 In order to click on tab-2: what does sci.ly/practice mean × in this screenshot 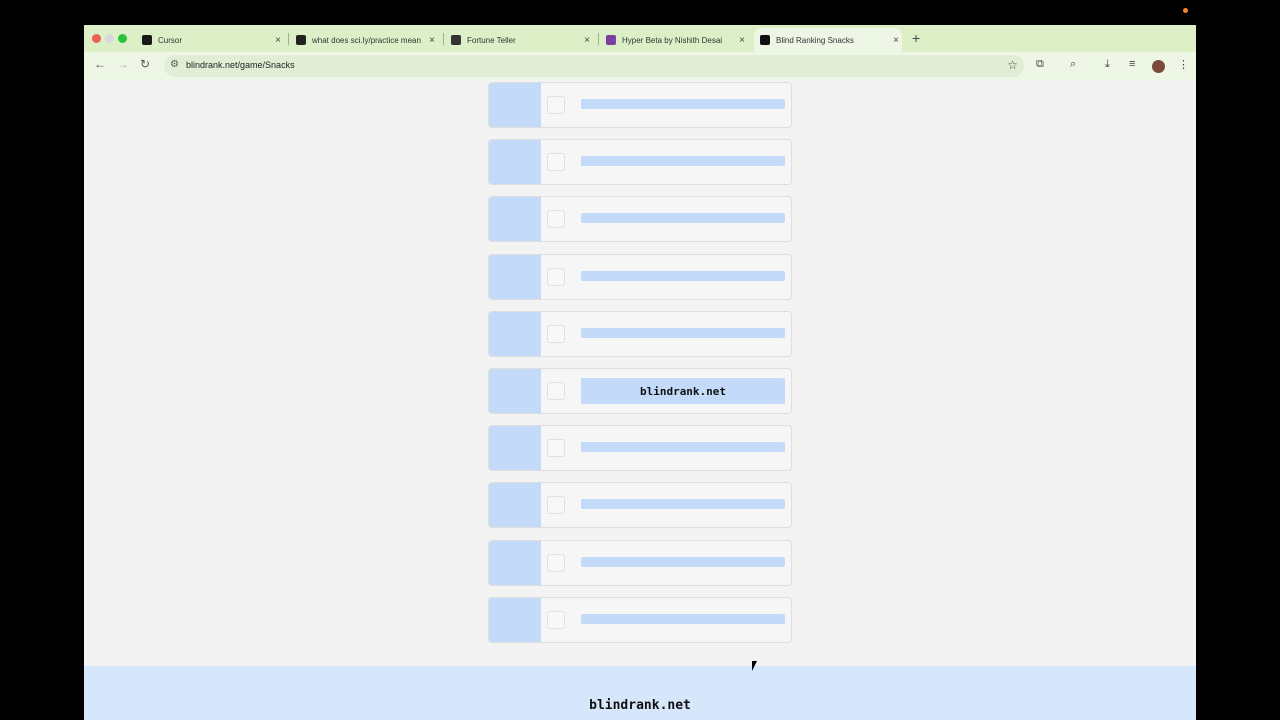, I will do `click(364, 40)`.